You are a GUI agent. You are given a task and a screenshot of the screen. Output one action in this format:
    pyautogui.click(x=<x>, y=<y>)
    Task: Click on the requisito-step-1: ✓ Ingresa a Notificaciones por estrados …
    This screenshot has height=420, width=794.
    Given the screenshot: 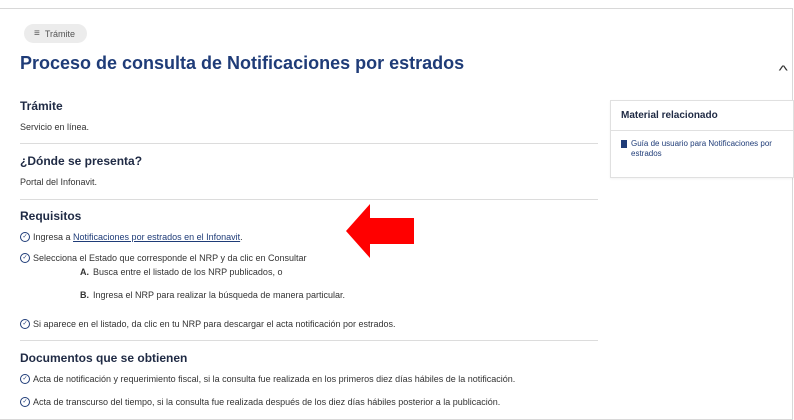 What is the action you would take?
    pyautogui.click(x=131, y=237)
    